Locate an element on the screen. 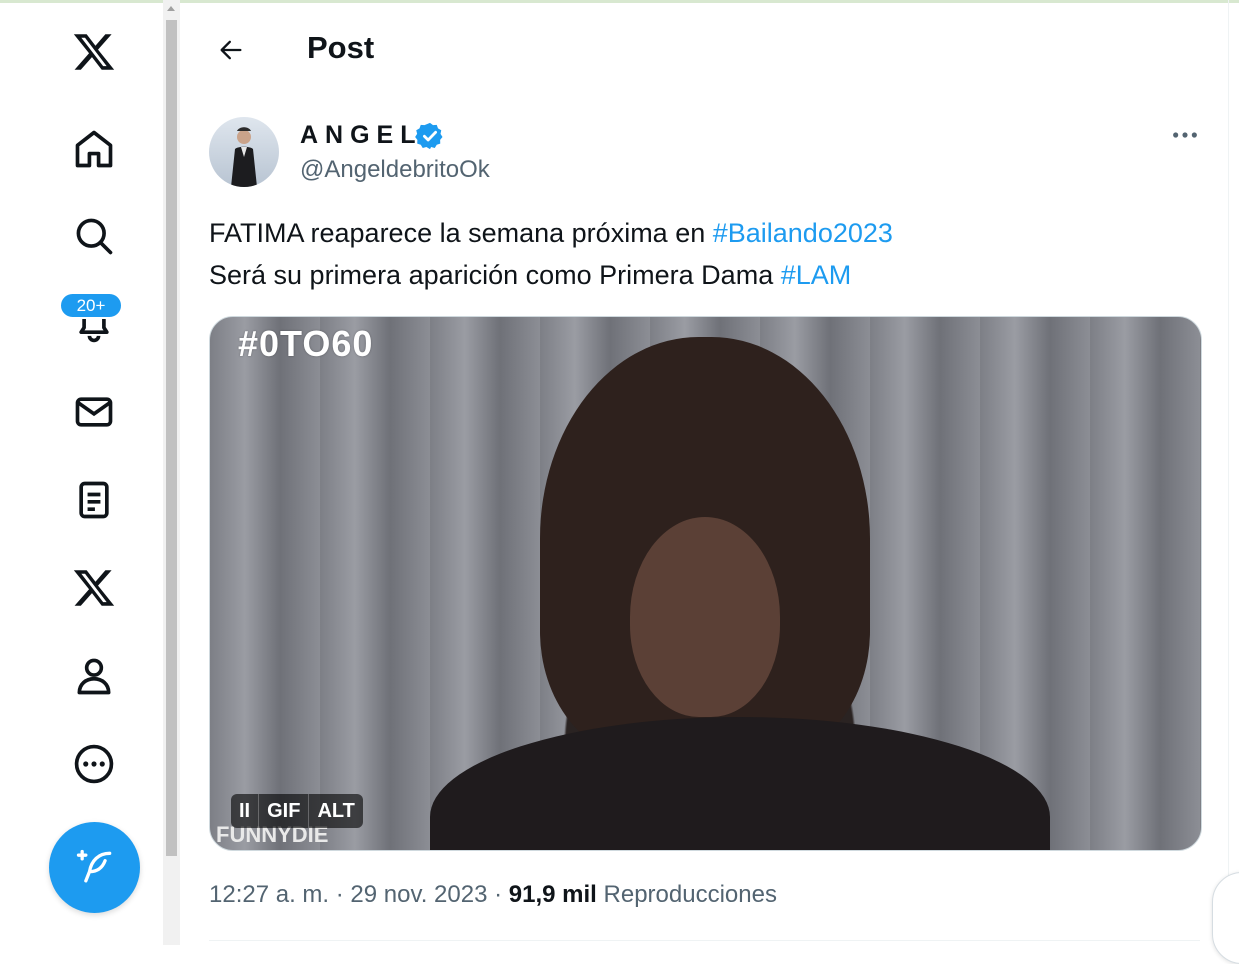 Image resolution: width=1239 pixels, height=964 pixels. x-logo-link is located at coordinates (94, 52).